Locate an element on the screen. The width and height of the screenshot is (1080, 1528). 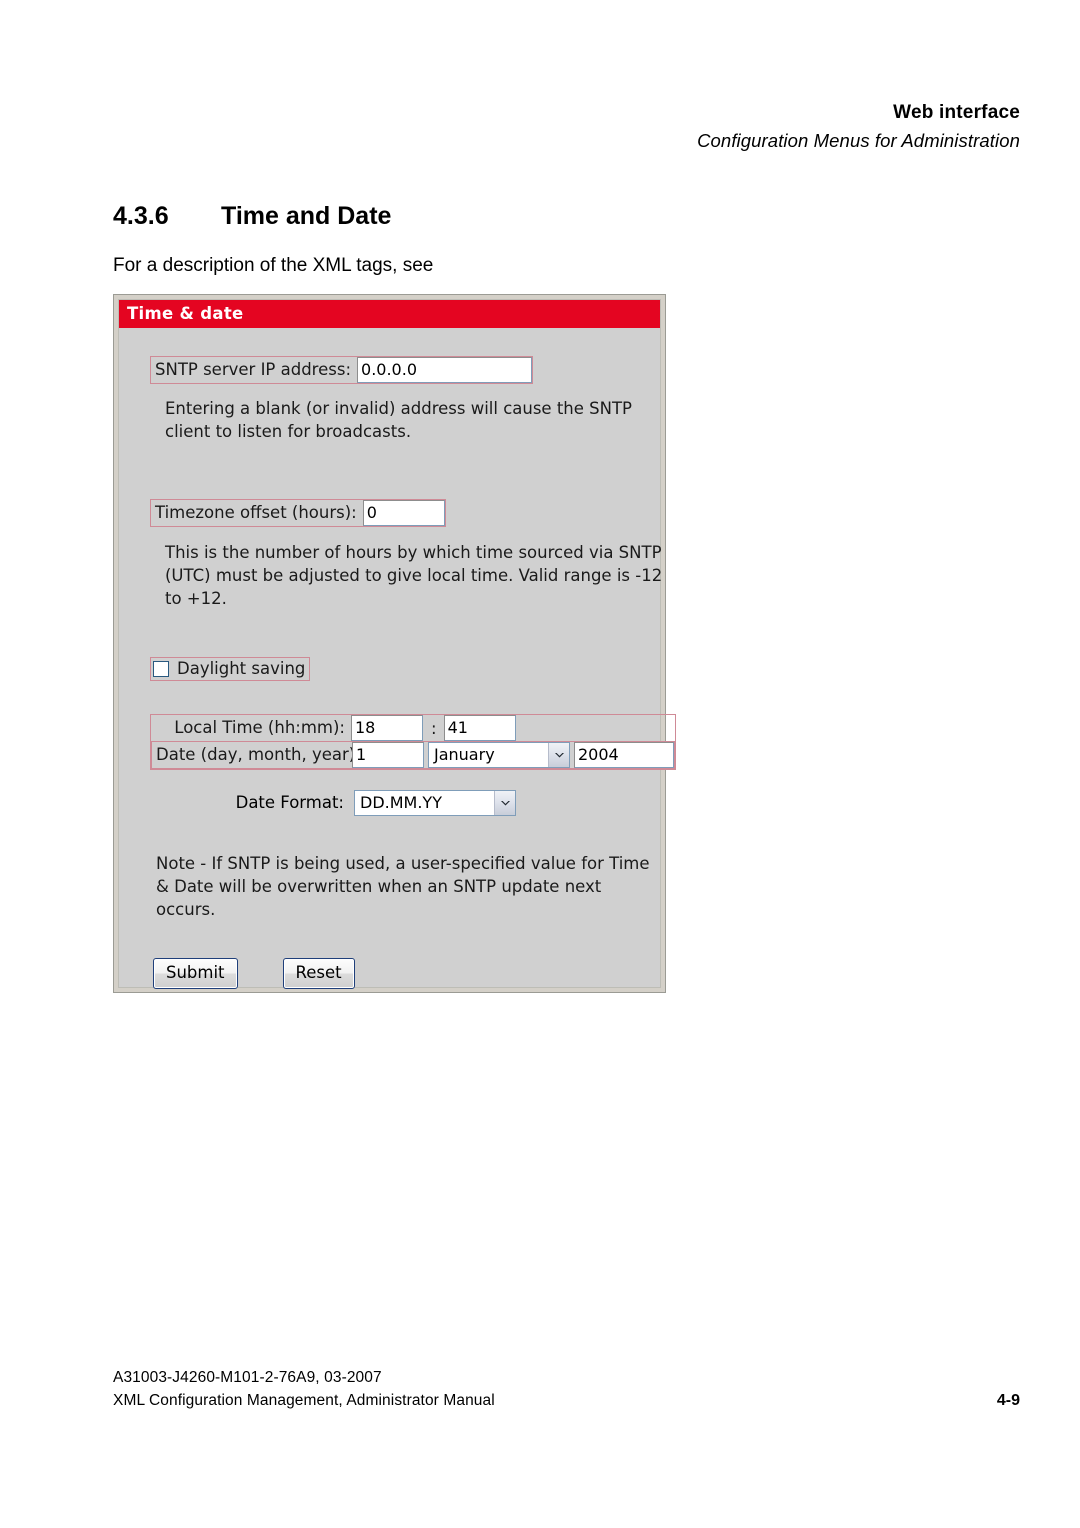
reset-button: Reset is located at coordinates (318, 973).